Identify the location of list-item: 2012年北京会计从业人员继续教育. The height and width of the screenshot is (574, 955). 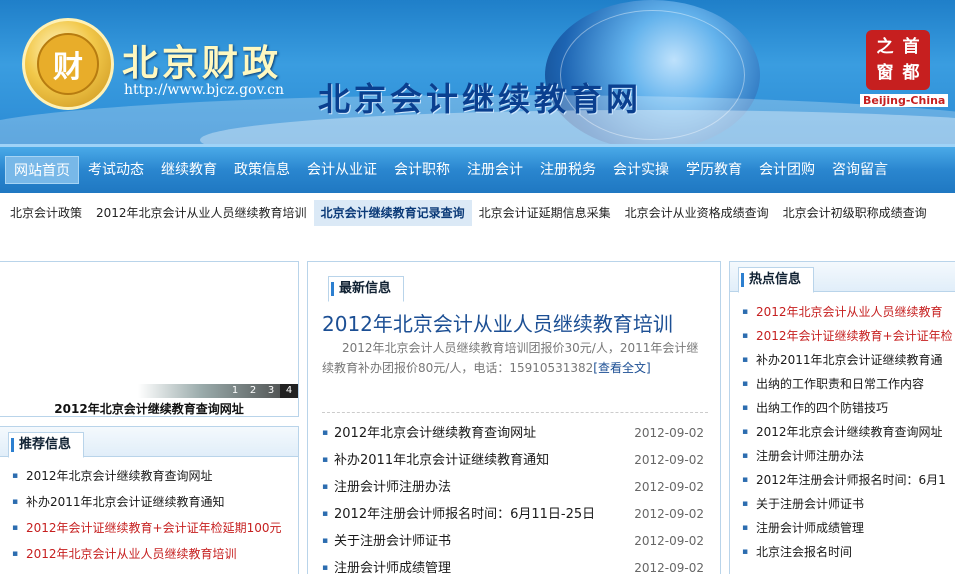
(848, 312).